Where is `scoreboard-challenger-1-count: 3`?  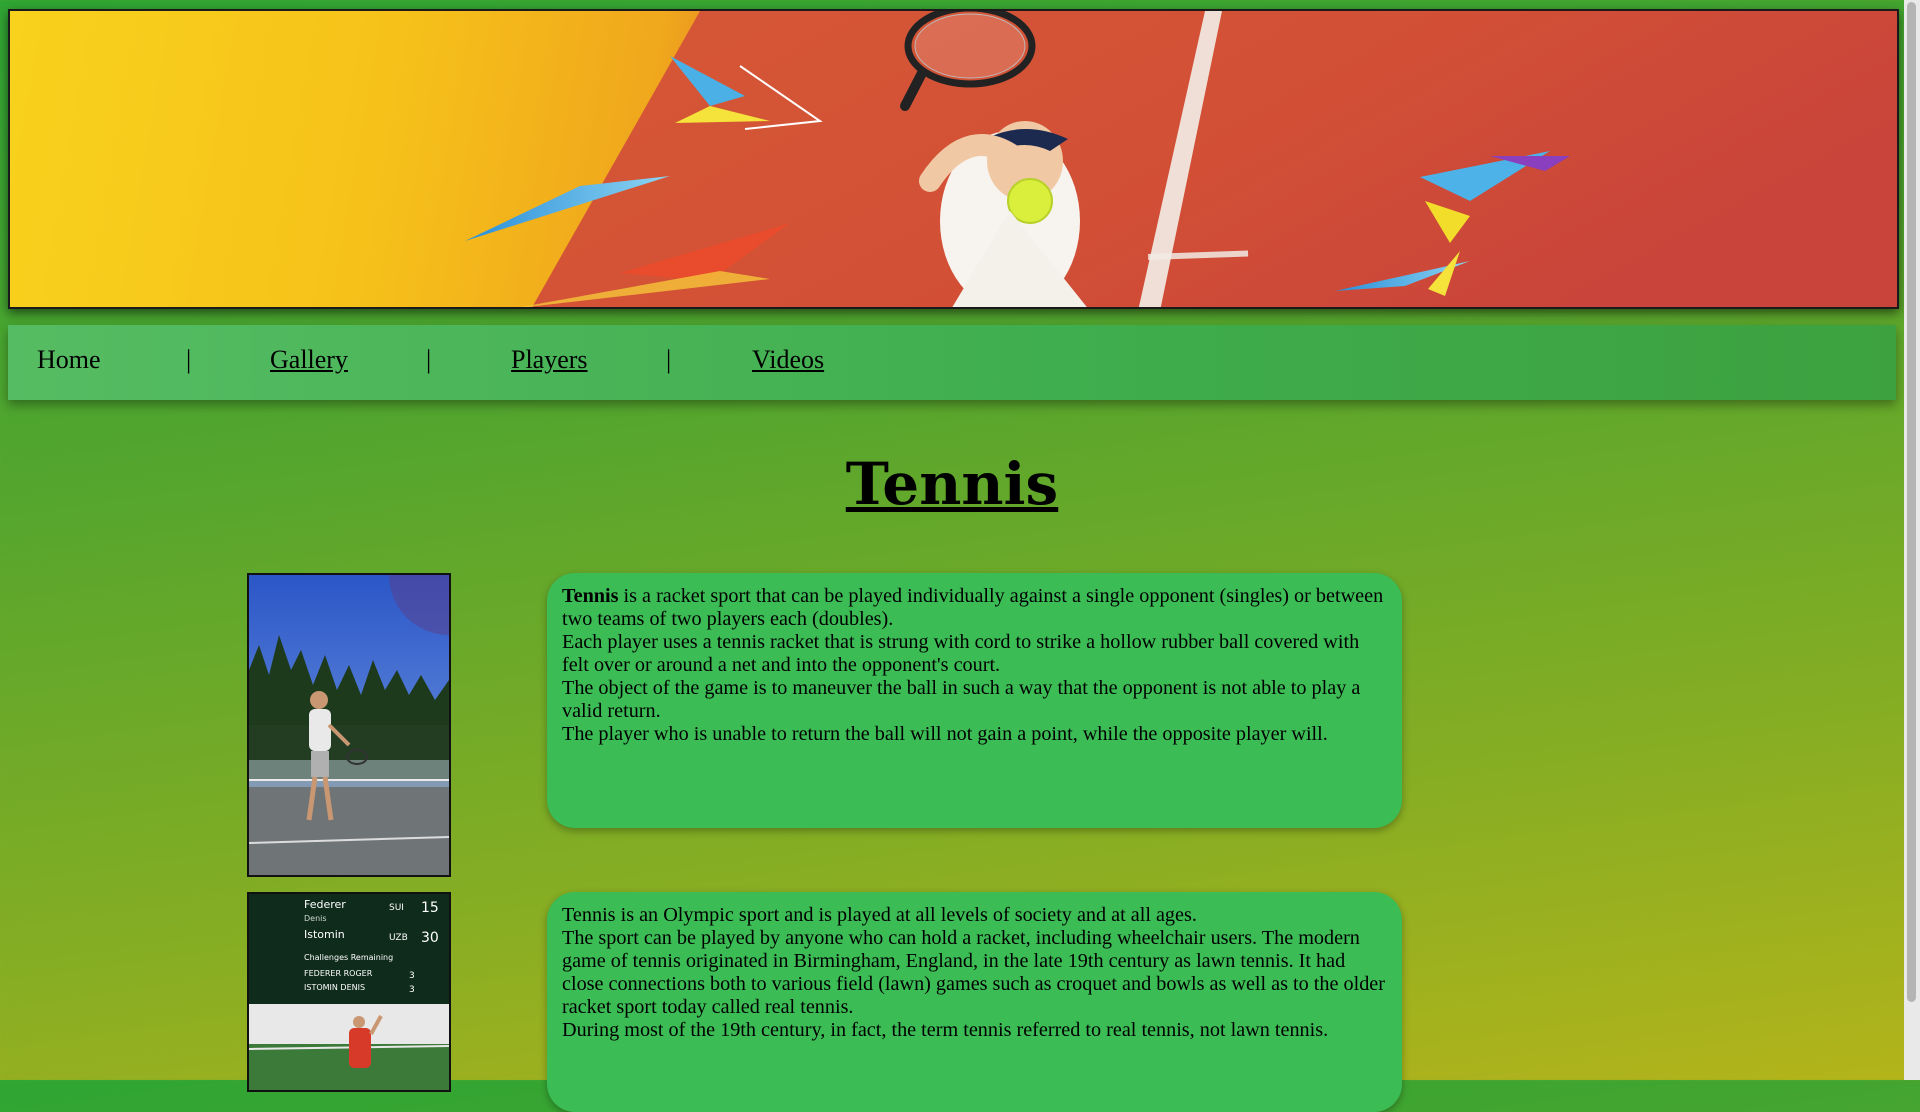 scoreboard-challenger-1-count: 3 is located at coordinates (412, 976).